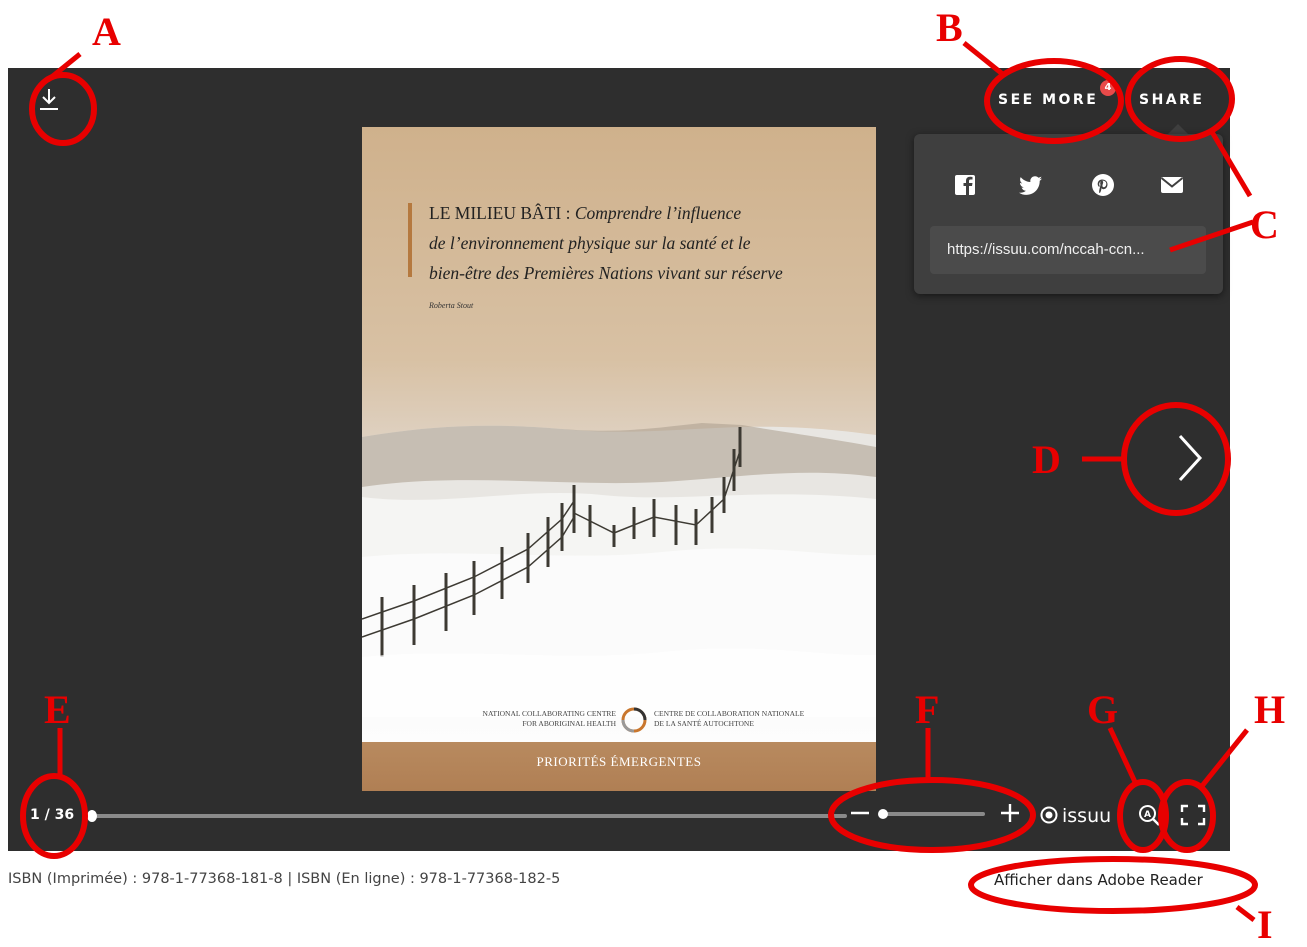 This screenshot has width=1307, height=947. I want to click on cover-footer-band: PRIORITÉS ÉMERGENTES, so click(619, 766).